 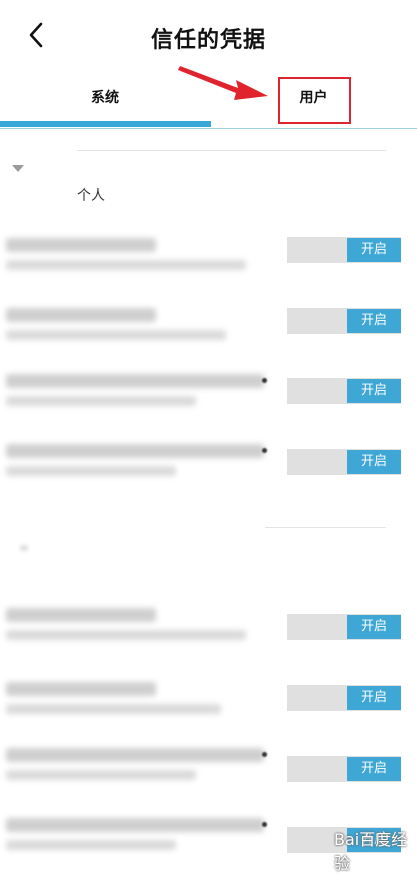 What do you see at coordinates (314, 100) in the screenshot?
I see `annotation-highlight-box` at bounding box center [314, 100].